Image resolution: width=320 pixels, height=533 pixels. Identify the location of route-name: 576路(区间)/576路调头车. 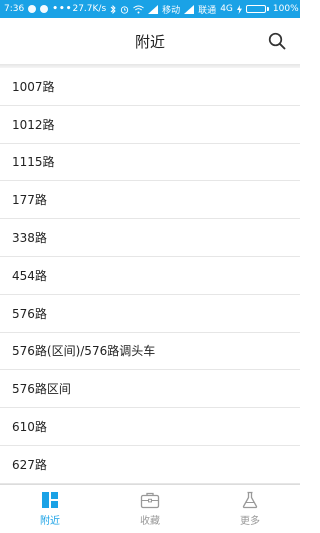
(84, 351).